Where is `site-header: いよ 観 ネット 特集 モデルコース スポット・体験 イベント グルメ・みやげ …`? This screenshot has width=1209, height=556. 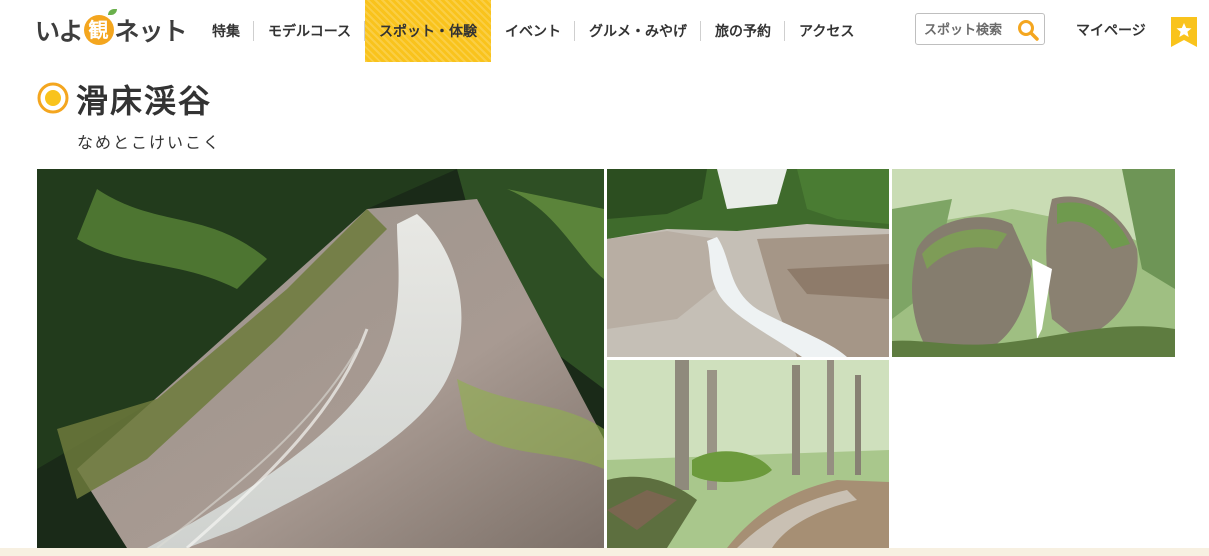
site-header: いよ 観 ネット 特集 モデルコース スポット・体験 イベント グルメ・みやげ … is located at coordinates (604, 31).